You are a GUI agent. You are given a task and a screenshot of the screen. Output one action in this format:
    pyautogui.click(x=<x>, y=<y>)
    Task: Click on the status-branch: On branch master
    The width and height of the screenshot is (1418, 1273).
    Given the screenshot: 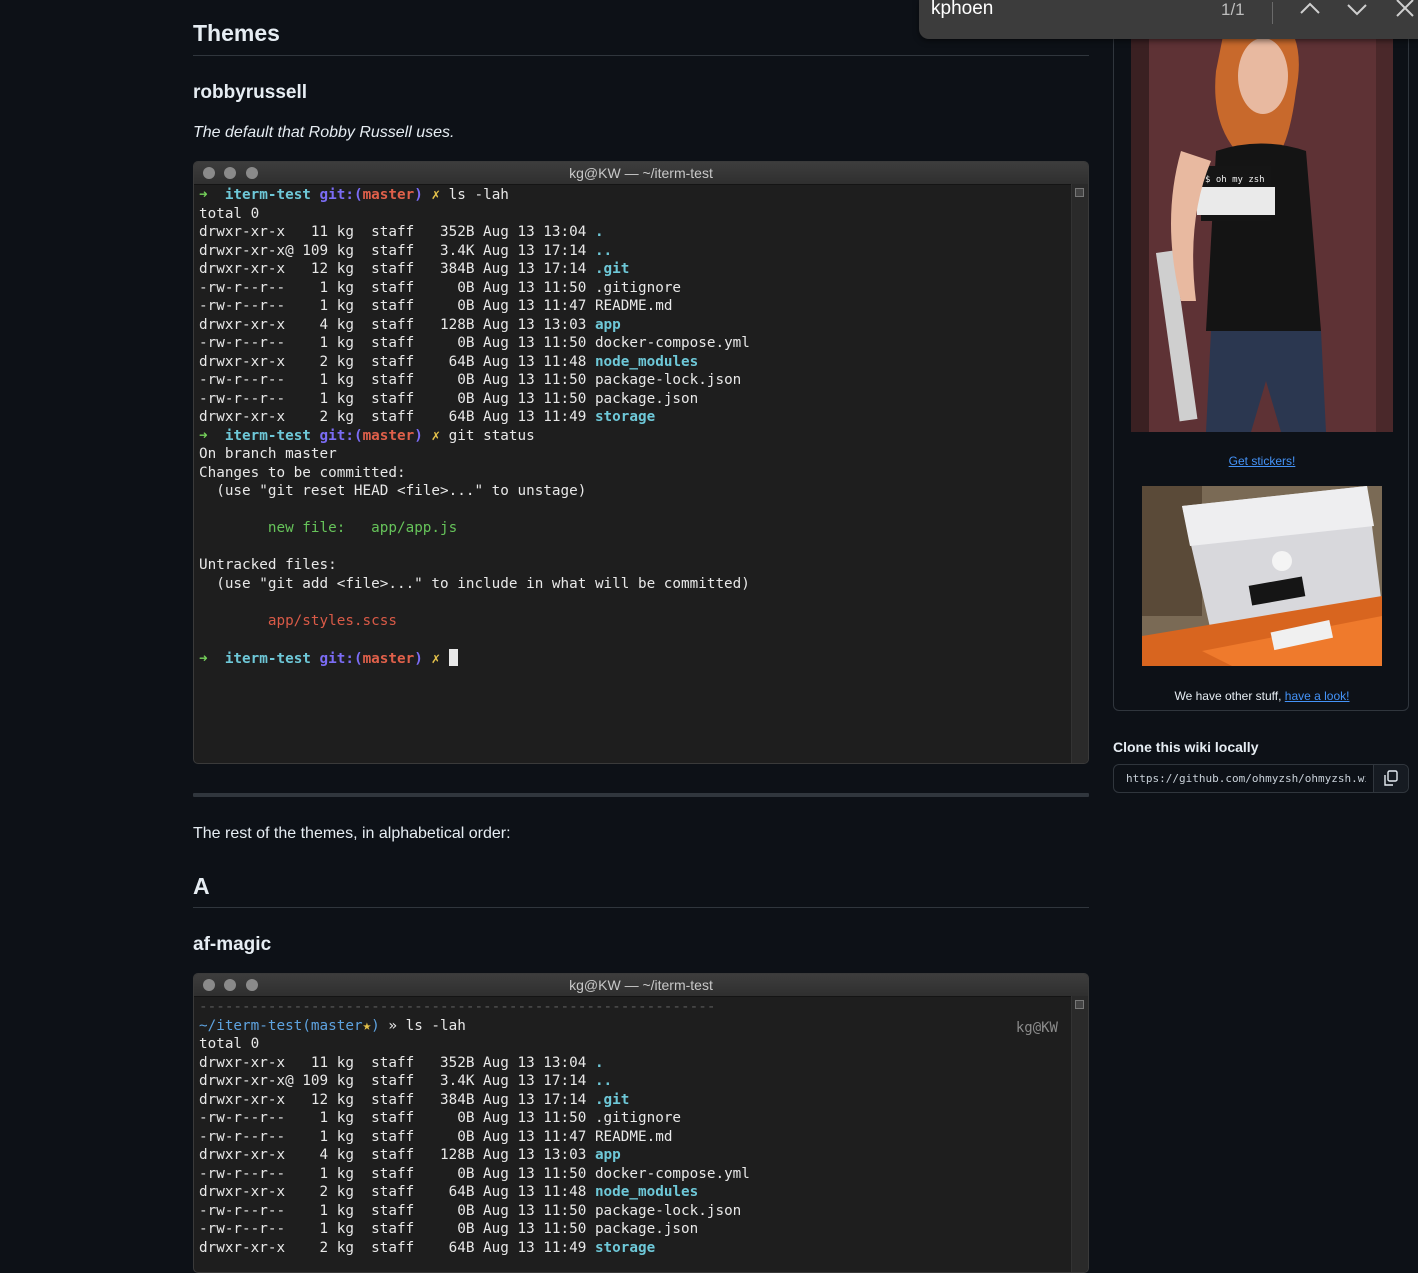 What is the action you would take?
    pyautogui.click(x=268, y=454)
    